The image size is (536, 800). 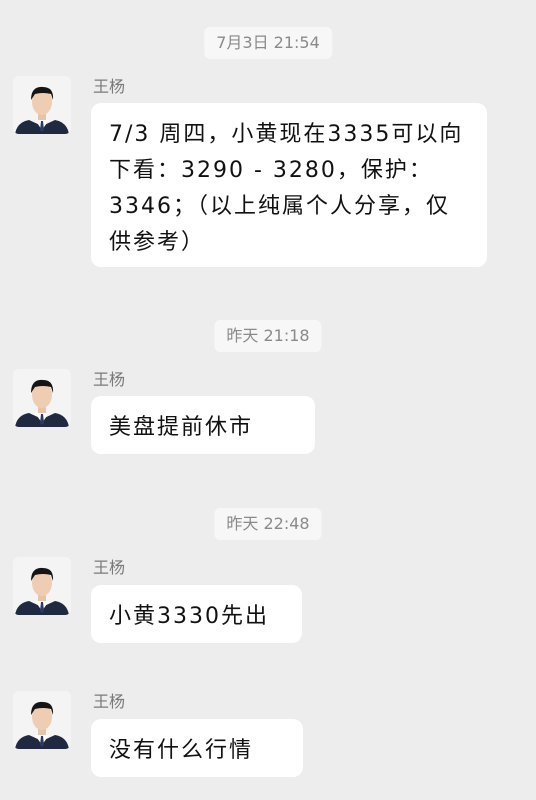 I want to click on message-timestamp: 昨天 21:18, so click(x=268, y=336).